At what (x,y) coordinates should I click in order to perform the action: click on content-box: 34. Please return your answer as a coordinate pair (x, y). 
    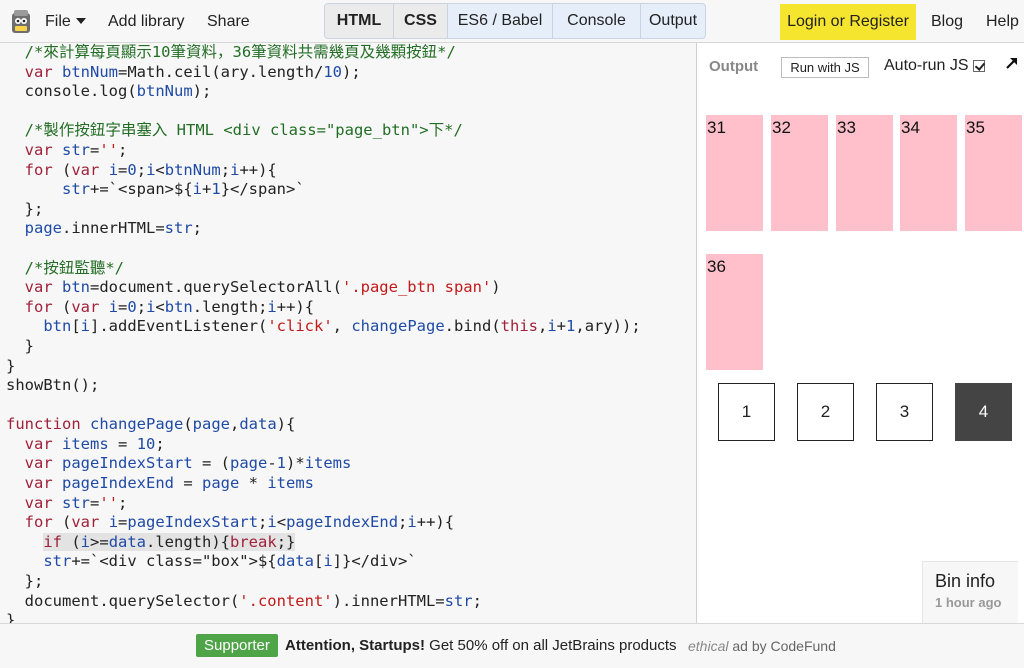
    Looking at the image, I should click on (928, 173).